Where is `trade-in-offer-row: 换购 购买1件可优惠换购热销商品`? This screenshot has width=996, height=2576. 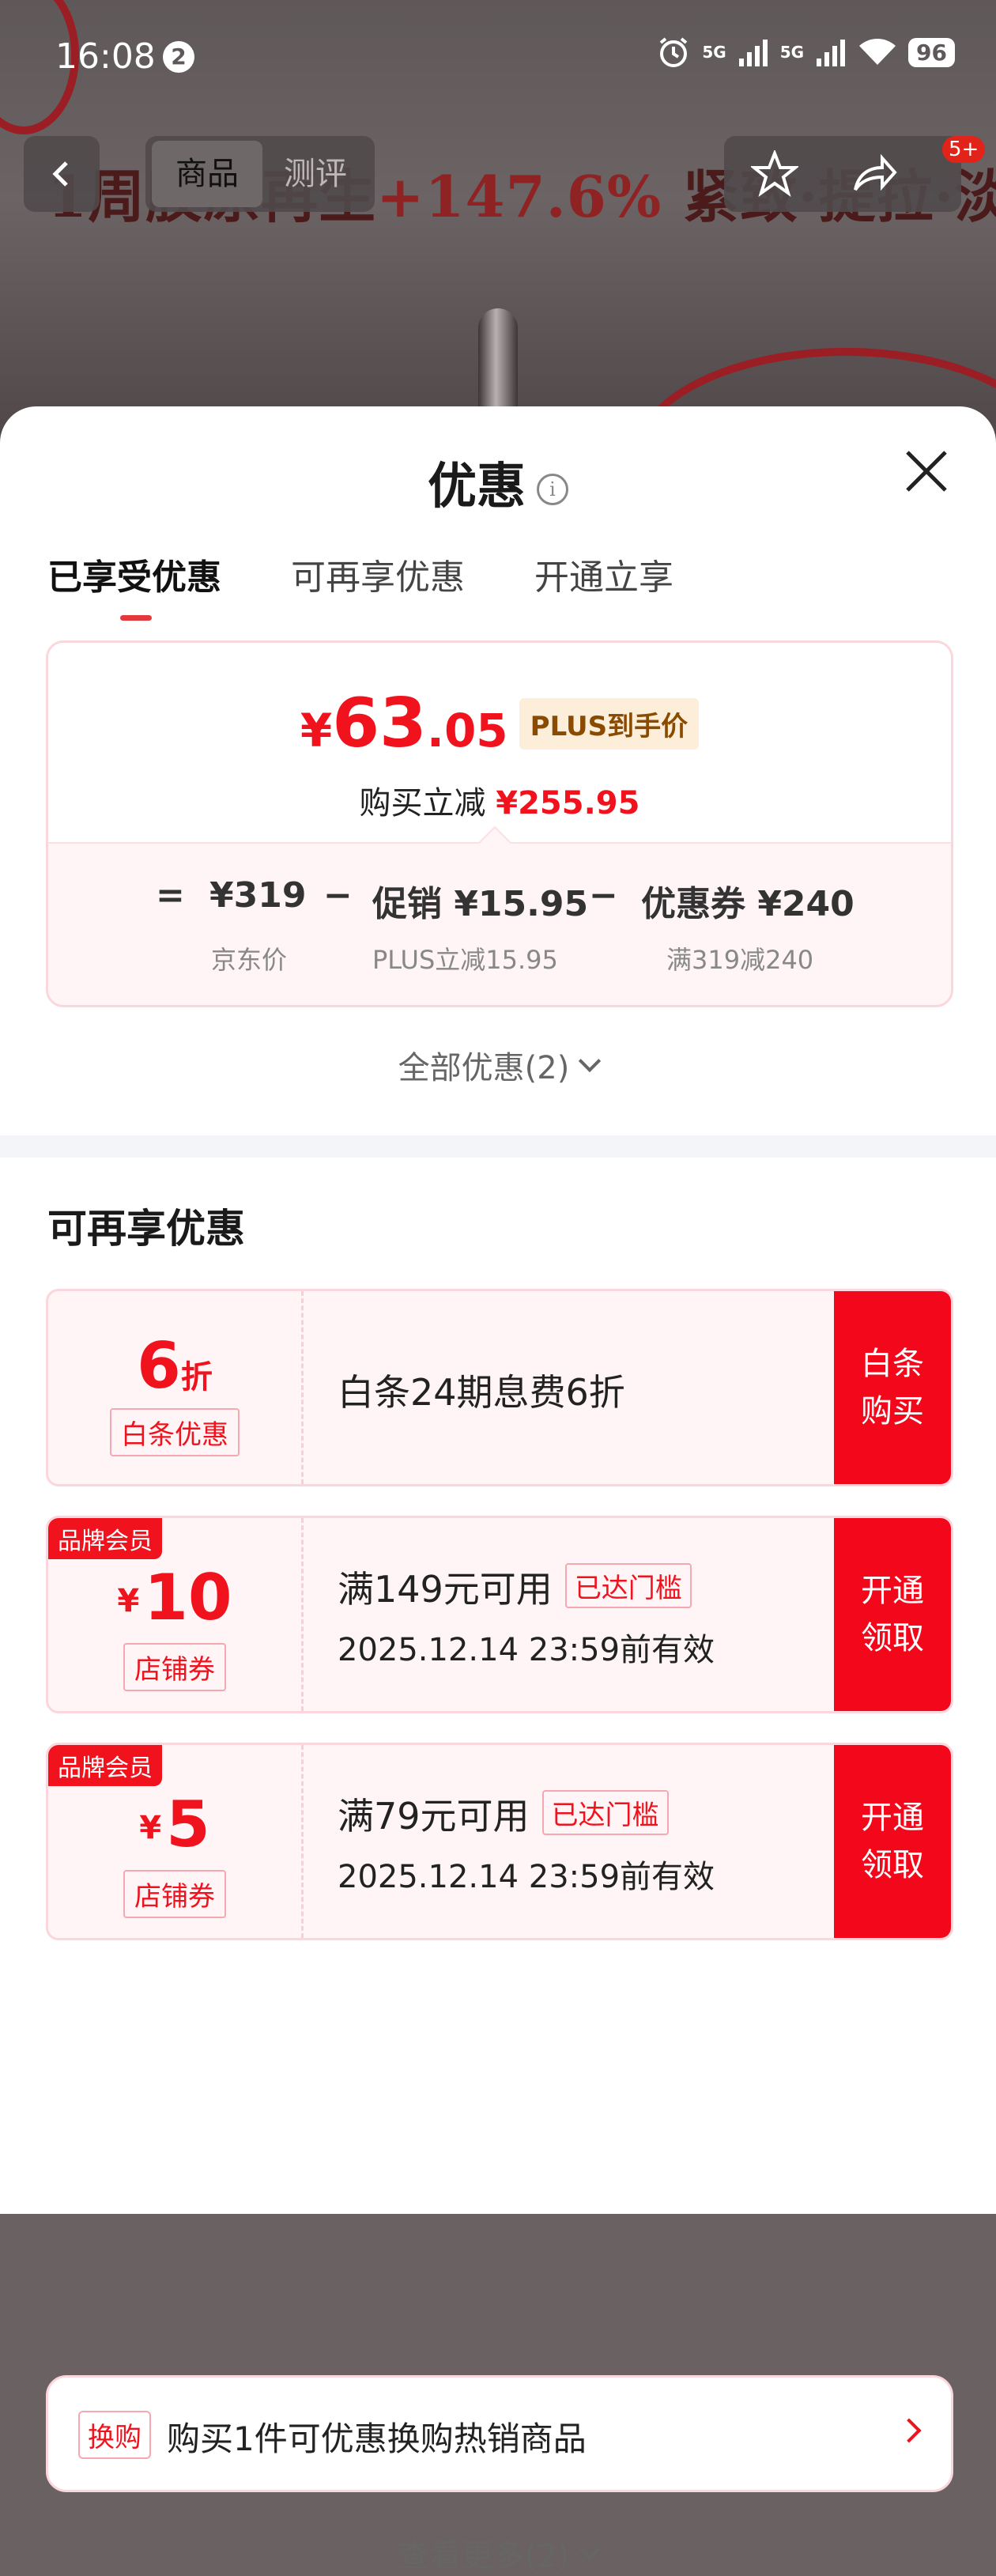 trade-in-offer-row: 换购 购买1件可优惠换购热销商品 is located at coordinates (499, 2433).